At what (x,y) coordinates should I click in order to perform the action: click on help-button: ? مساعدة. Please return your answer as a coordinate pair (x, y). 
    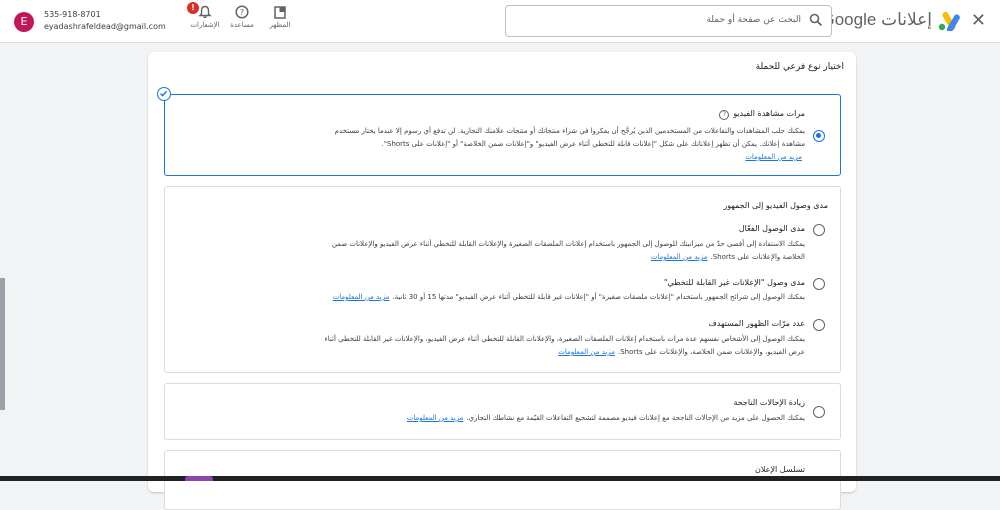
    Looking at the image, I should click on (242, 17).